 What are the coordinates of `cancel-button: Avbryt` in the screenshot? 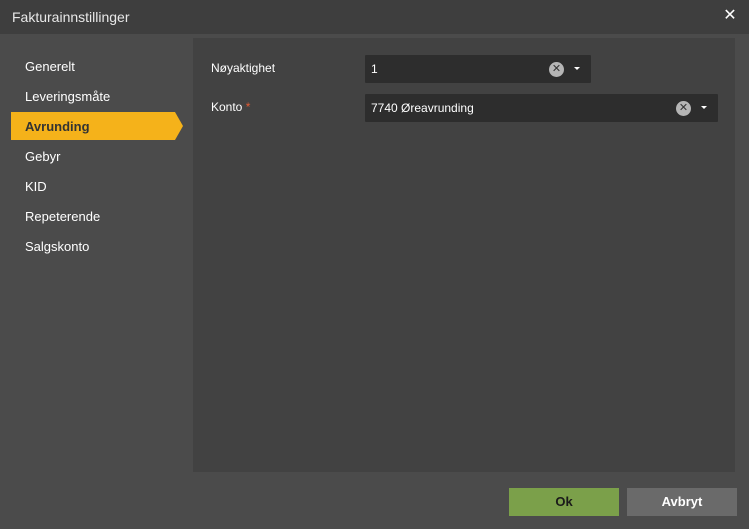 It's located at (682, 502).